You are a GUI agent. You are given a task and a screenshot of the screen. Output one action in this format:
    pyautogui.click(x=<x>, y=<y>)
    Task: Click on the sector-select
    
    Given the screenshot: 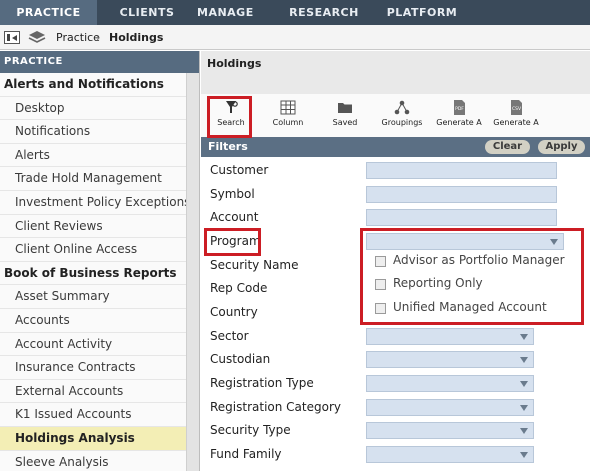 What is the action you would take?
    pyautogui.click(x=450, y=336)
    